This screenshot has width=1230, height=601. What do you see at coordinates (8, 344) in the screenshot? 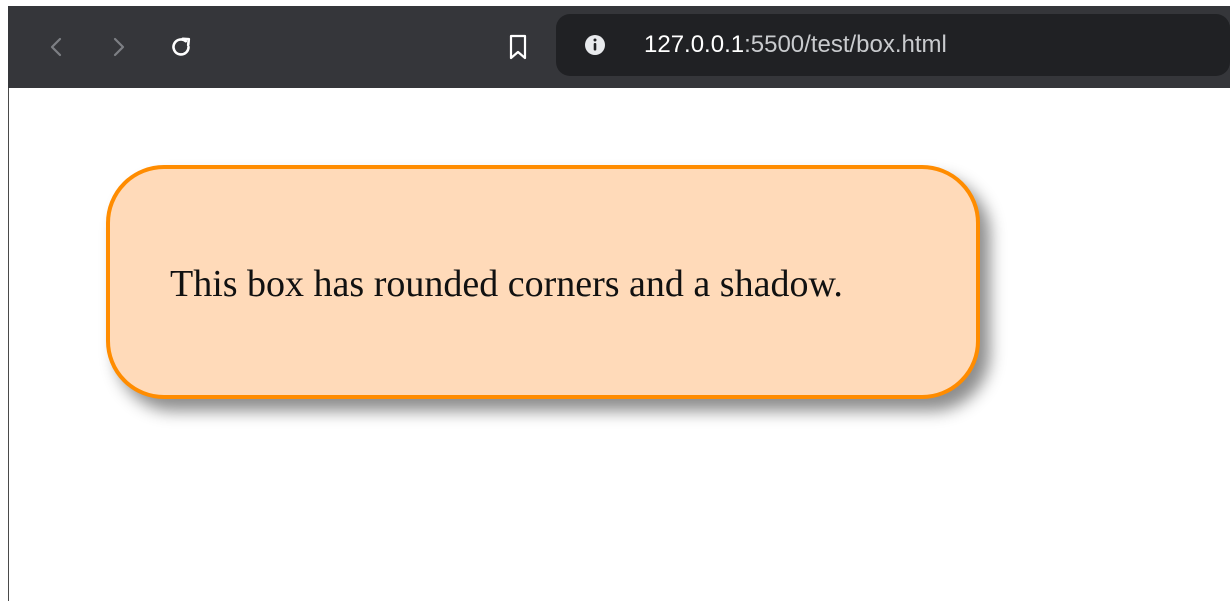
I see `page-left-border` at bounding box center [8, 344].